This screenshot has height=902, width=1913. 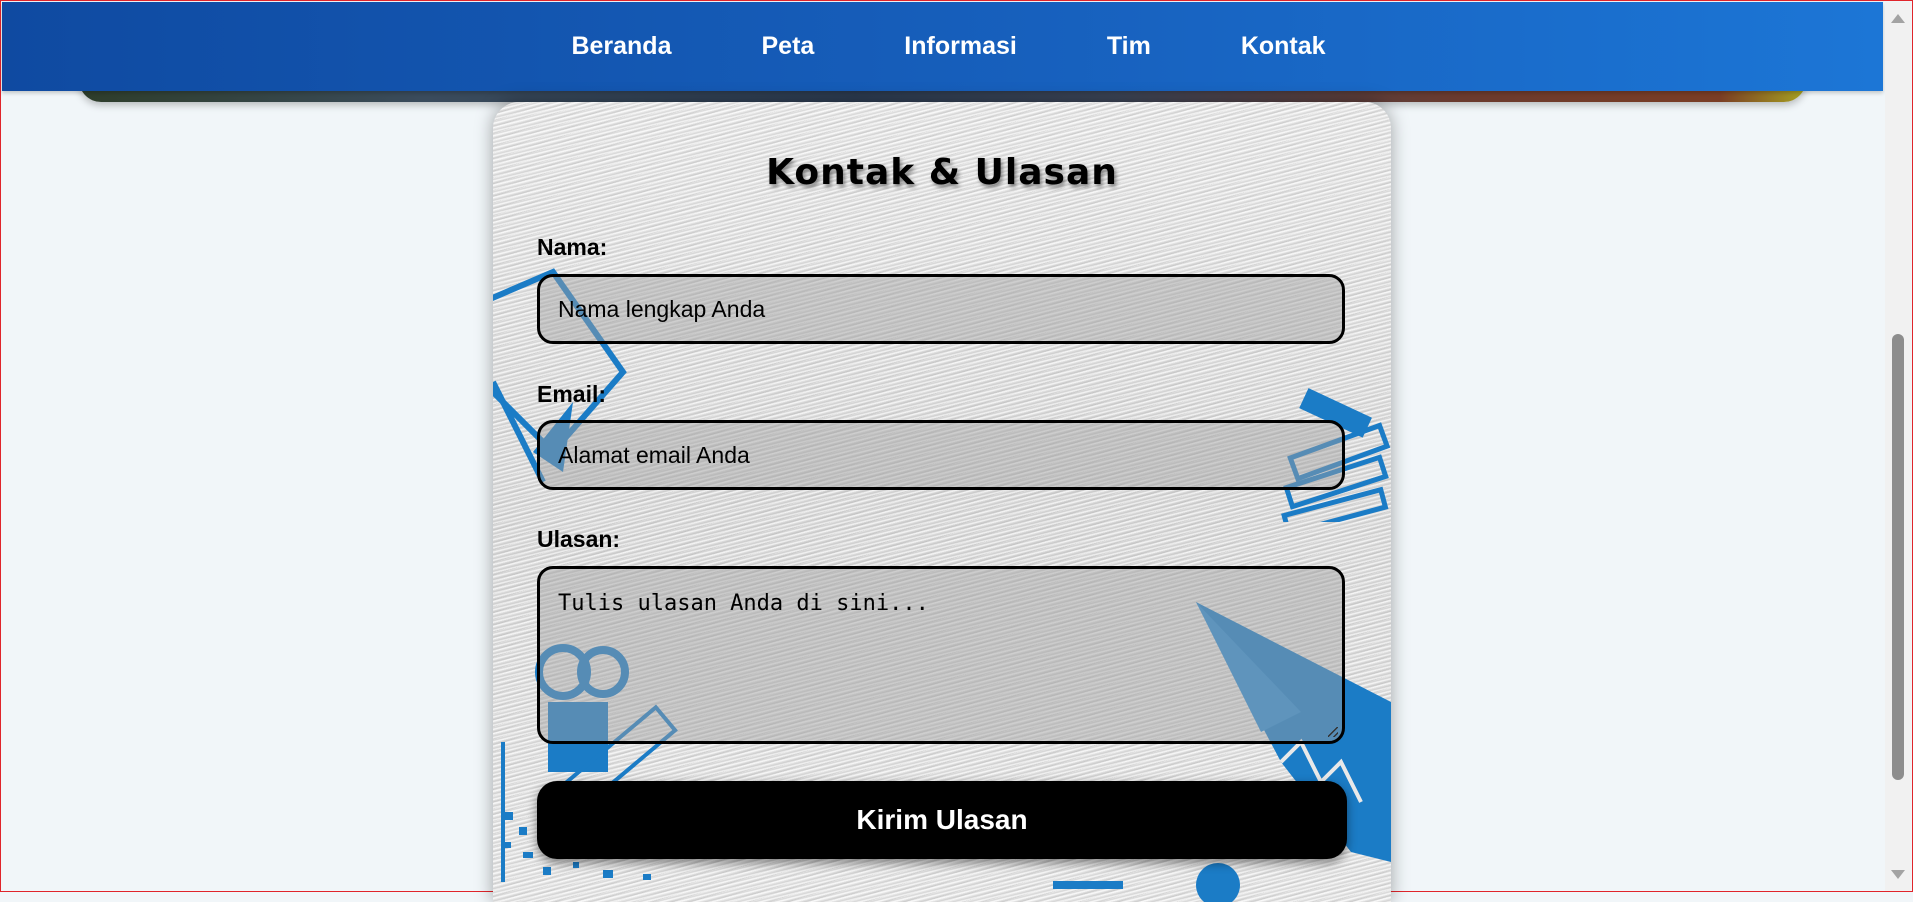 What do you see at coordinates (1129, 46) in the screenshot?
I see `nav-link-tim: Tim` at bounding box center [1129, 46].